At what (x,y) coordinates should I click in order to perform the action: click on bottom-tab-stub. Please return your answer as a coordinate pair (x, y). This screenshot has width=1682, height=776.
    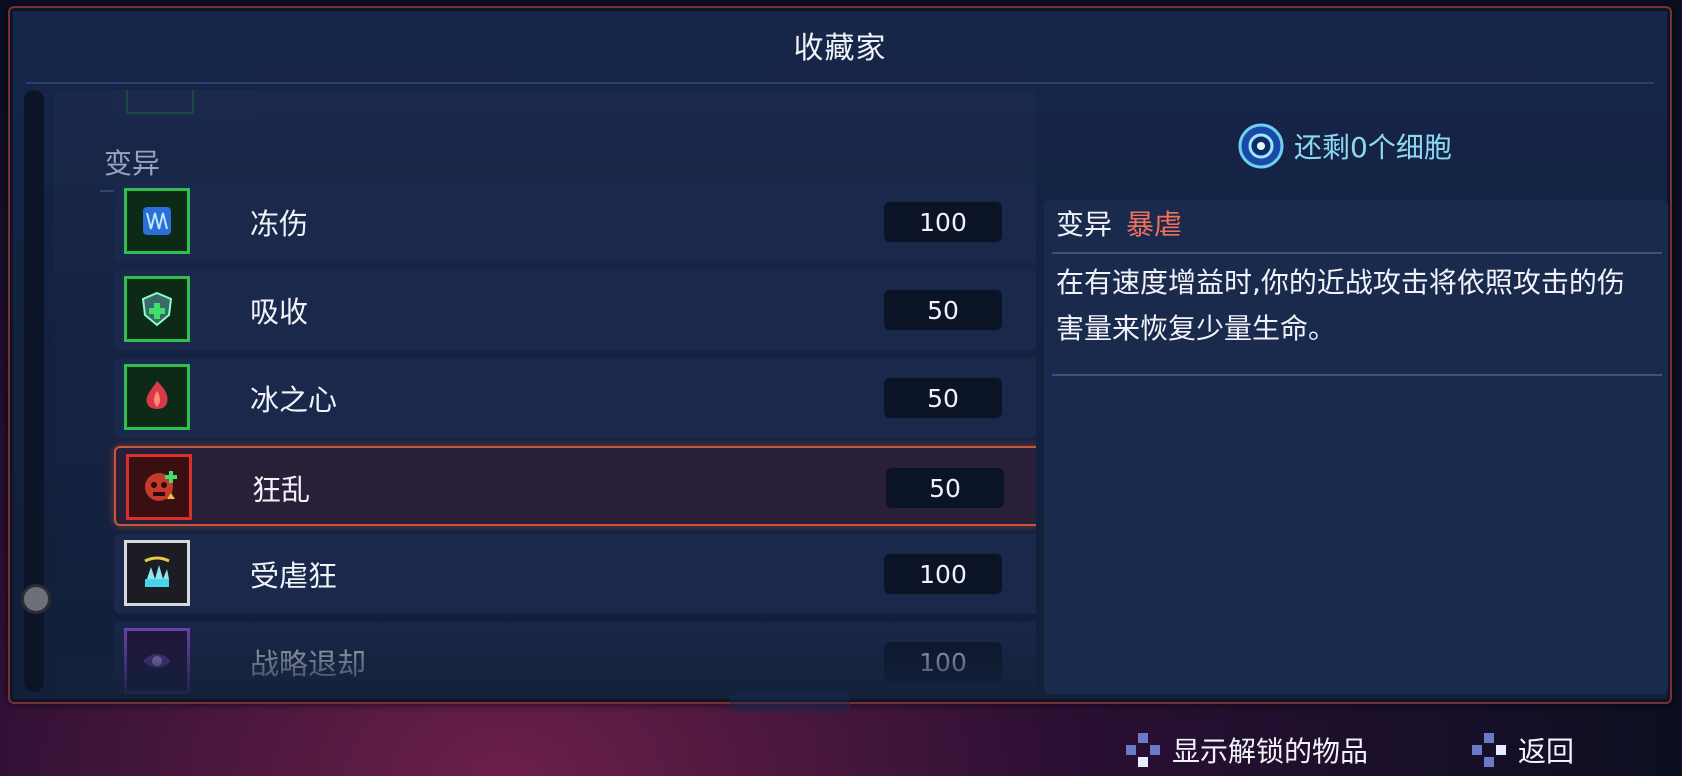
    Looking at the image, I should click on (790, 703).